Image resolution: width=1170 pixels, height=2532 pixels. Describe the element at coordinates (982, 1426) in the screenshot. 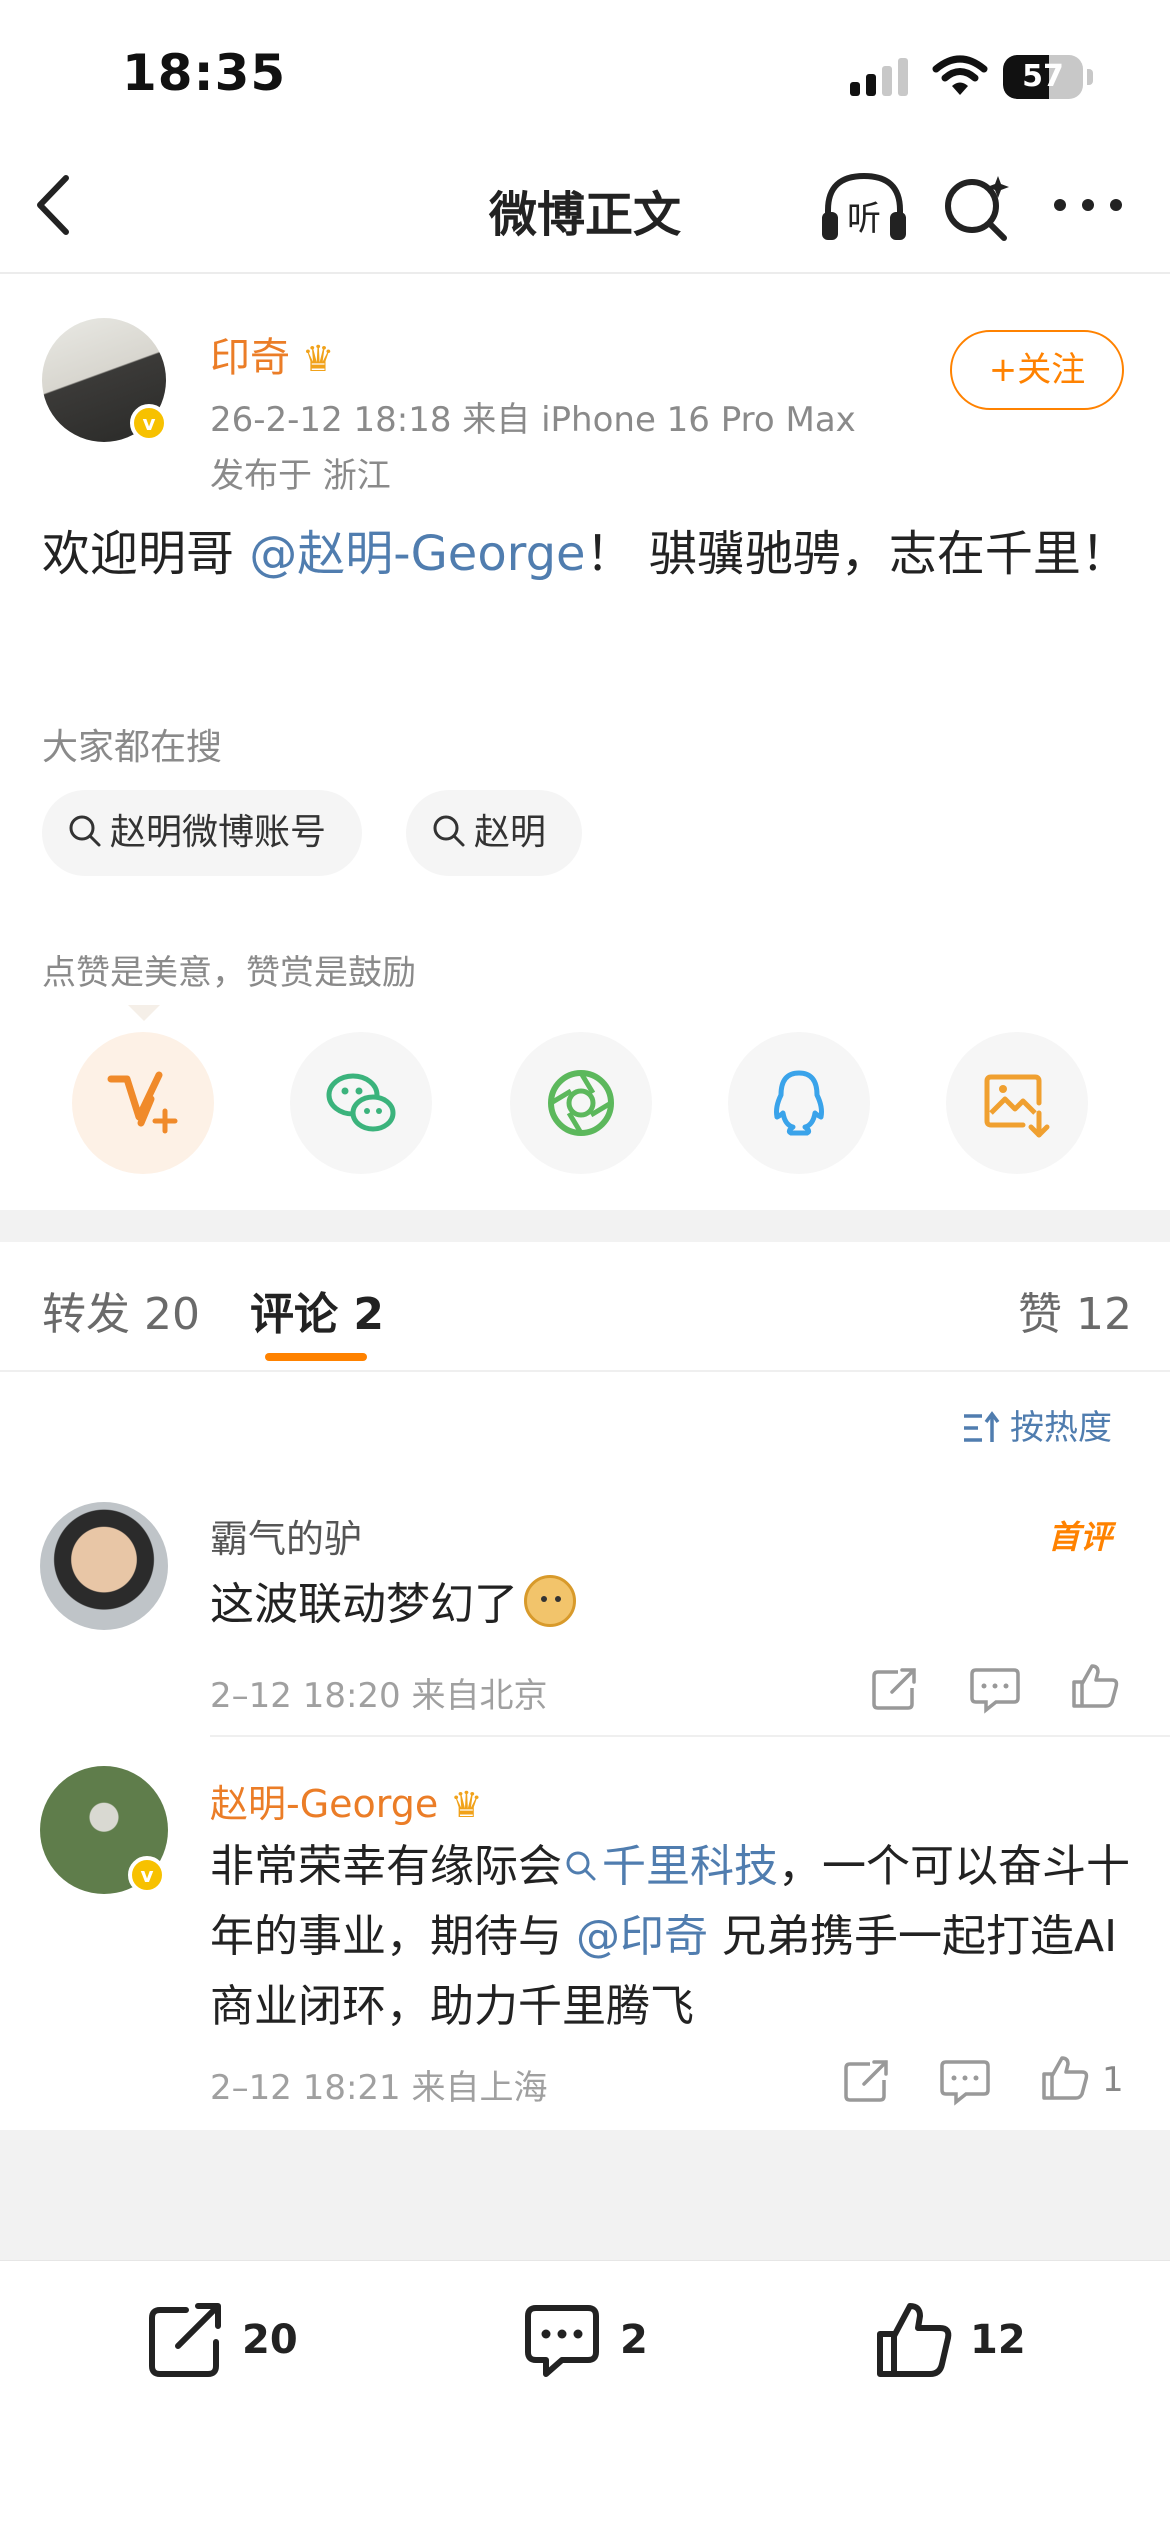

I see `sort-icon` at that location.